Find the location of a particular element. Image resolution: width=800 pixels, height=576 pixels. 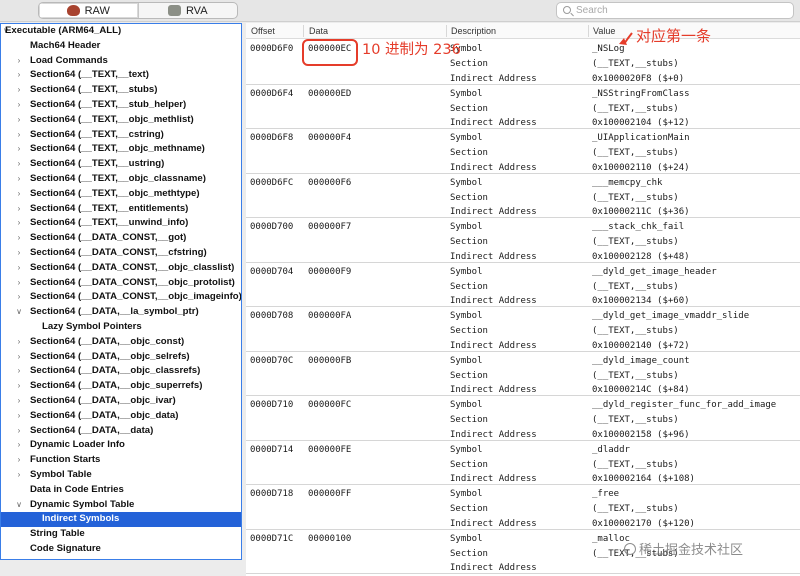

data-cell: 00000100 is located at coordinates (330, 538).